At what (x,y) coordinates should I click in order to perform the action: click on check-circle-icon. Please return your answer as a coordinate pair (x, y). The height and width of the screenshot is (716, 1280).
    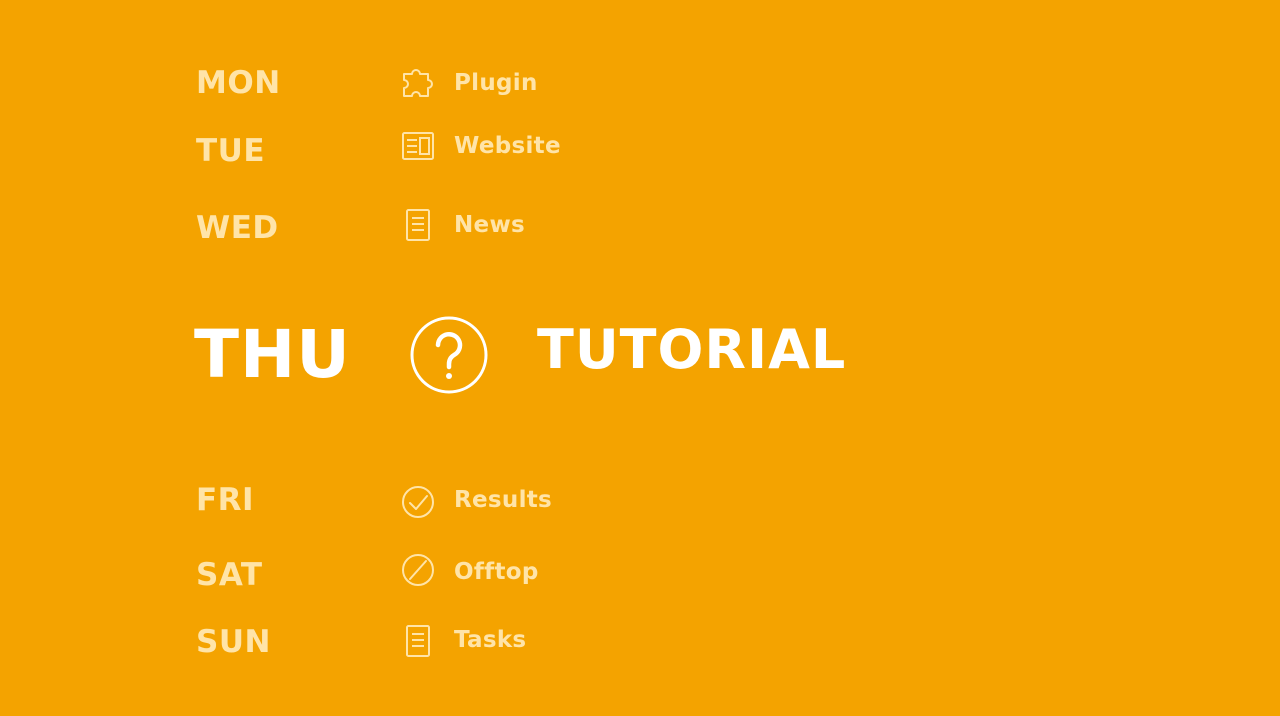
    Looking at the image, I should click on (418, 502).